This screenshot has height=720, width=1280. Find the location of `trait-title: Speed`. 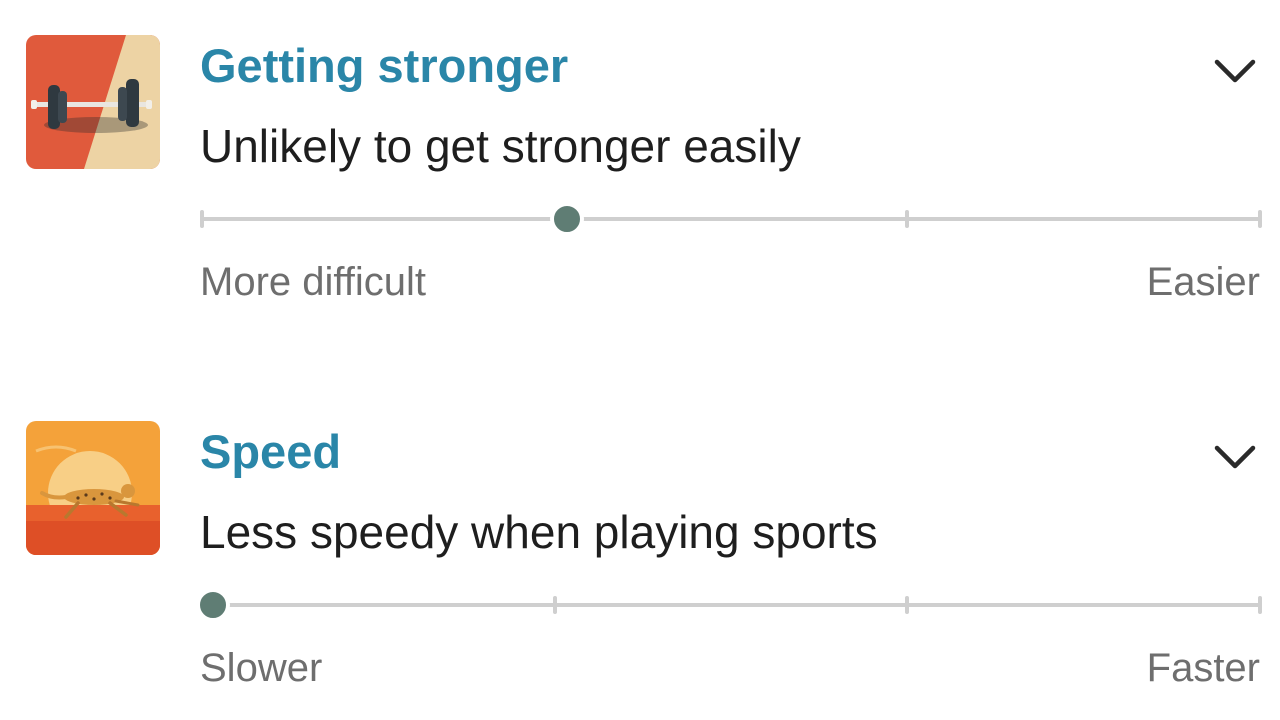

trait-title: Speed is located at coordinates (271, 451).